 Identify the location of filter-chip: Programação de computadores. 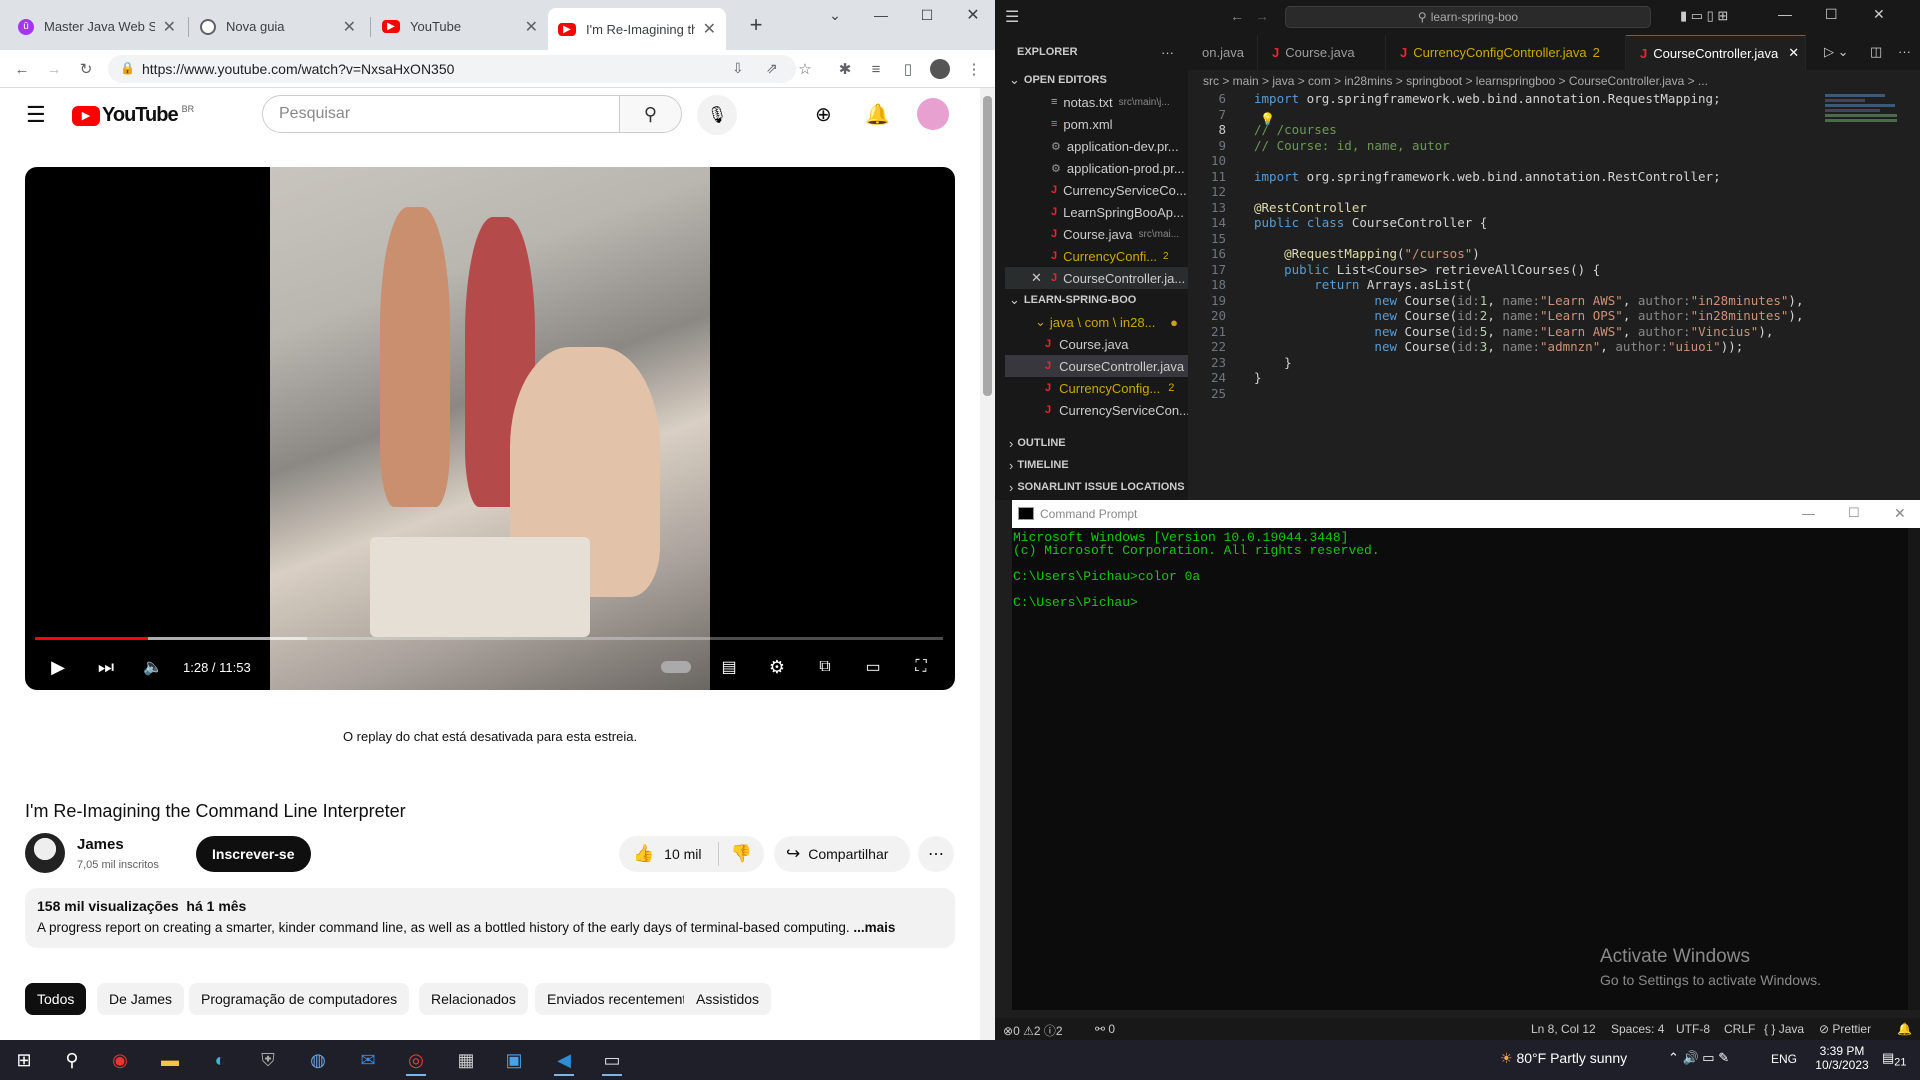
(299, 999).